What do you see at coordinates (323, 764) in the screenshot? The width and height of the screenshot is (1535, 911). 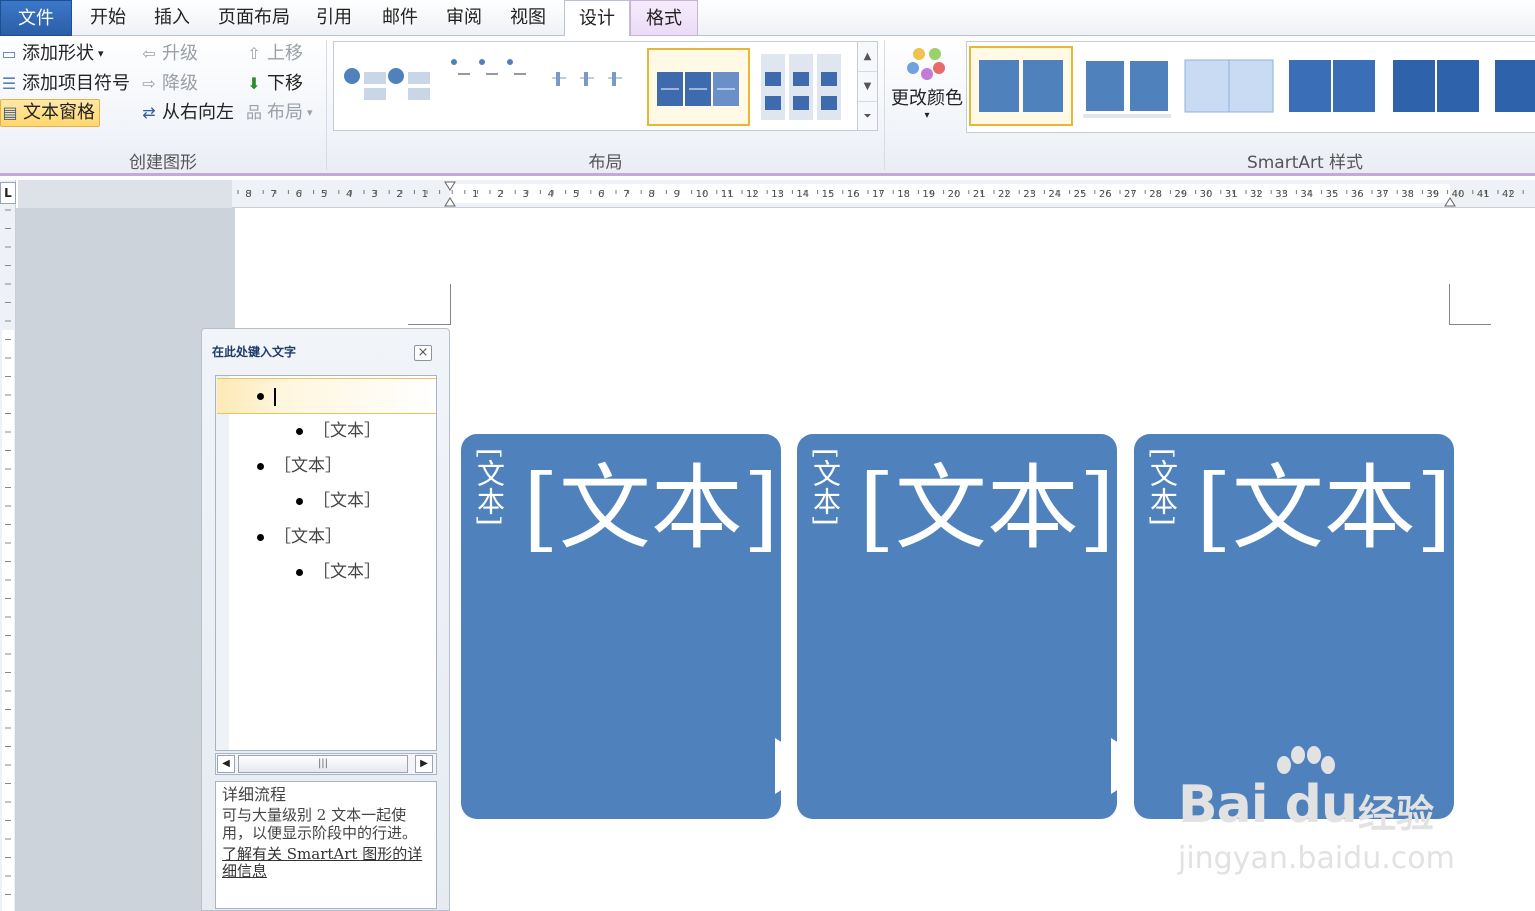 I see `scrollbar-thumb: |||` at bounding box center [323, 764].